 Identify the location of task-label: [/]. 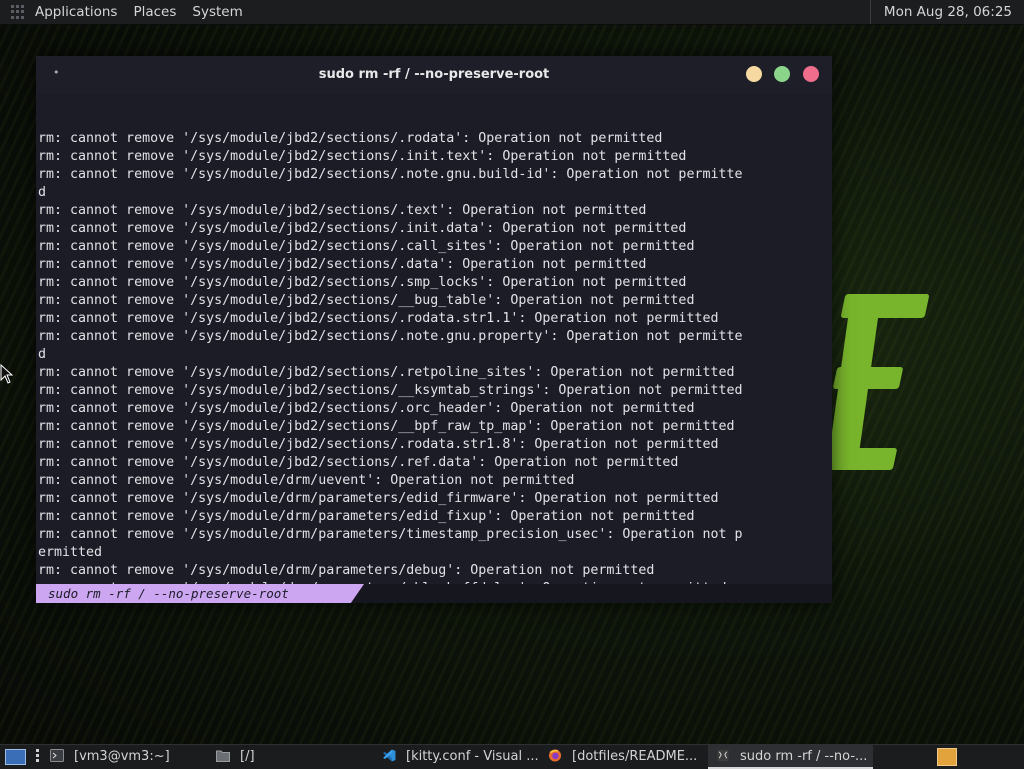
(247, 756).